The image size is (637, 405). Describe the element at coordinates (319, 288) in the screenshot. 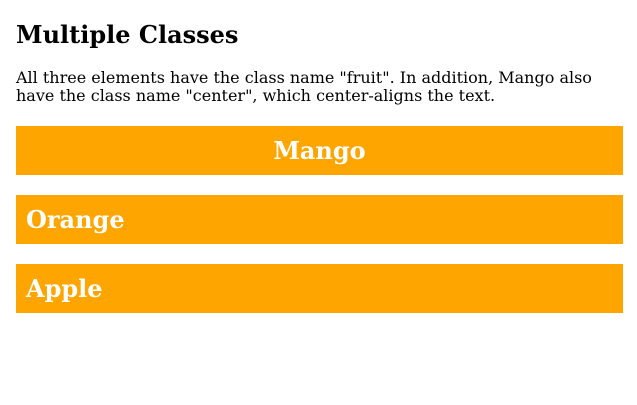

I see `fruit-block-apple: Apple` at that location.